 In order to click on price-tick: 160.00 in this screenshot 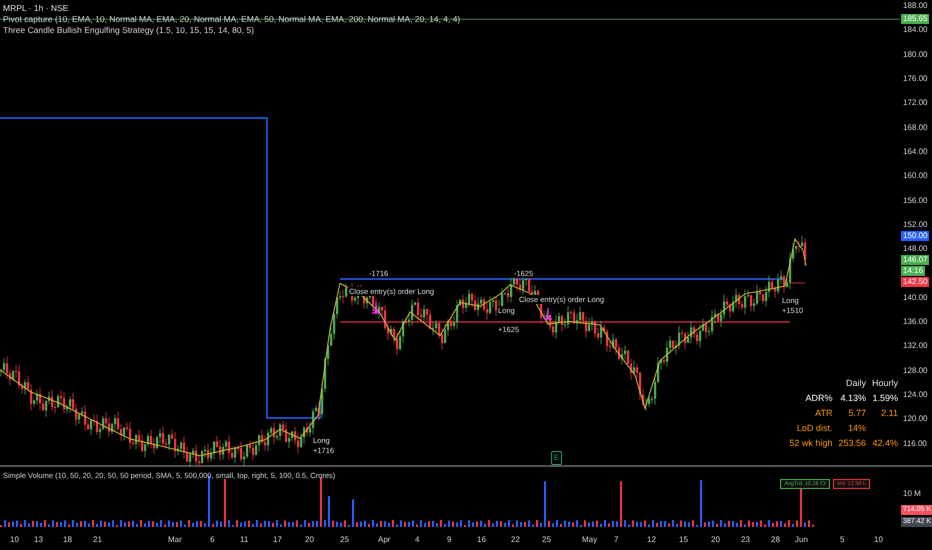, I will do `click(915, 175)`.